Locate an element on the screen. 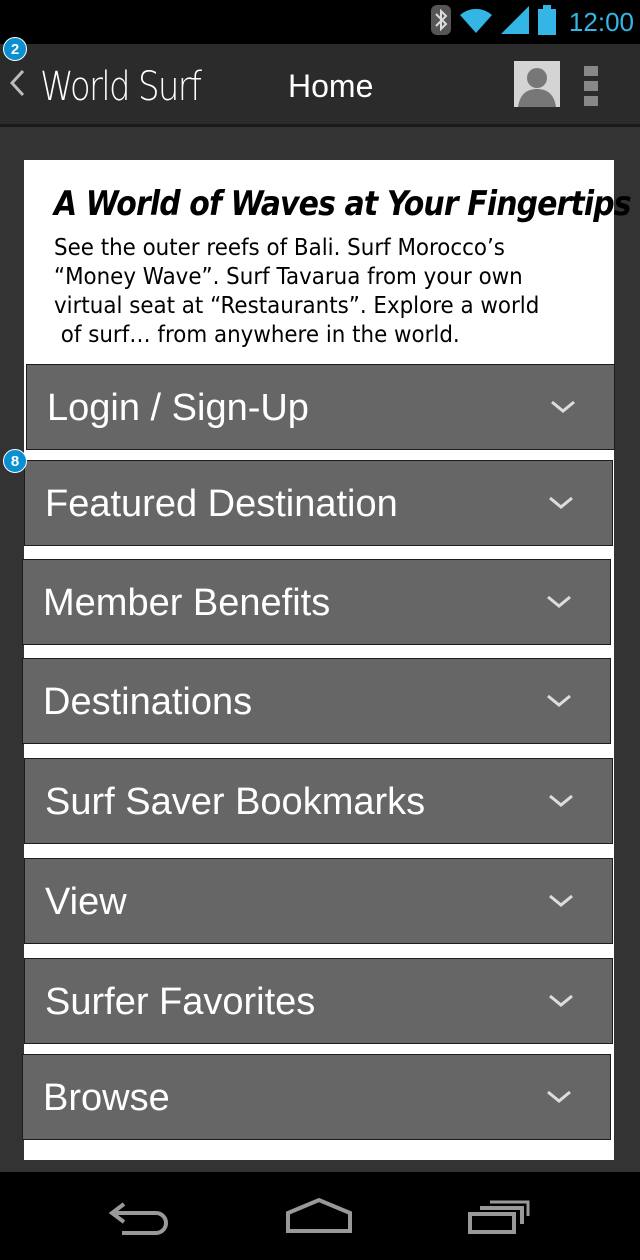 This screenshot has width=640, height=1260. hero-title: A World of Waves at Your Fingertips is located at coordinates (343, 204).